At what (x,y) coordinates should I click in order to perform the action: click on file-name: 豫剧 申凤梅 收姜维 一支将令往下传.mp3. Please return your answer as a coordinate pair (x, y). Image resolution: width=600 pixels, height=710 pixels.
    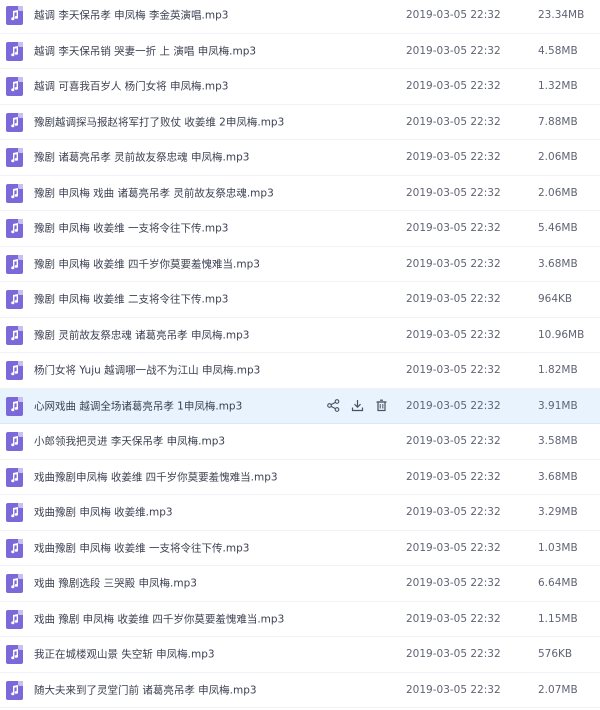
    Looking at the image, I should click on (131, 228).